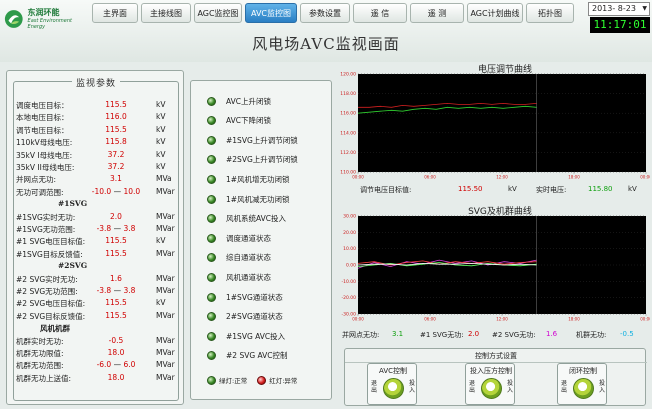 The width and height of the screenshot is (652, 409). I want to click on red-light-icon, so click(262, 380).